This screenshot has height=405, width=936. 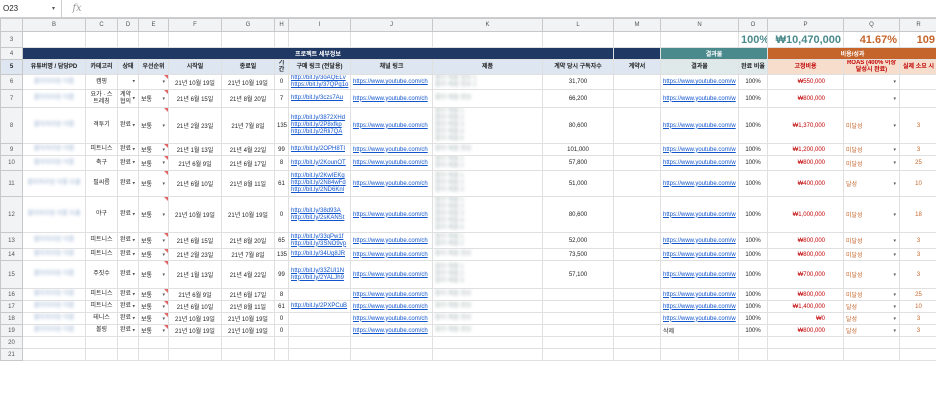 I want to click on column-header-d: D, so click(x=128, y=25).